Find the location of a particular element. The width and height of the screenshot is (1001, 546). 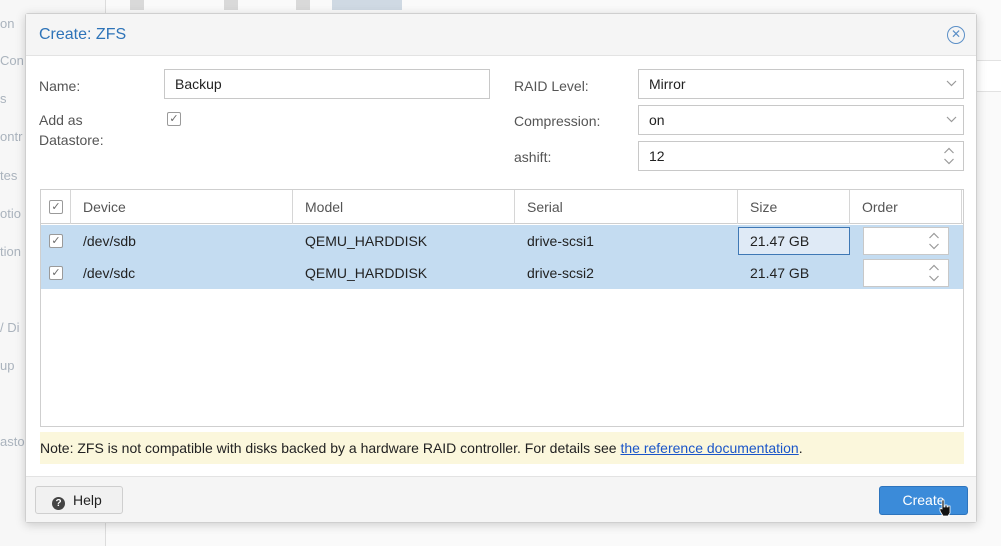

background-toolbar is located at coordinates (553, 5).